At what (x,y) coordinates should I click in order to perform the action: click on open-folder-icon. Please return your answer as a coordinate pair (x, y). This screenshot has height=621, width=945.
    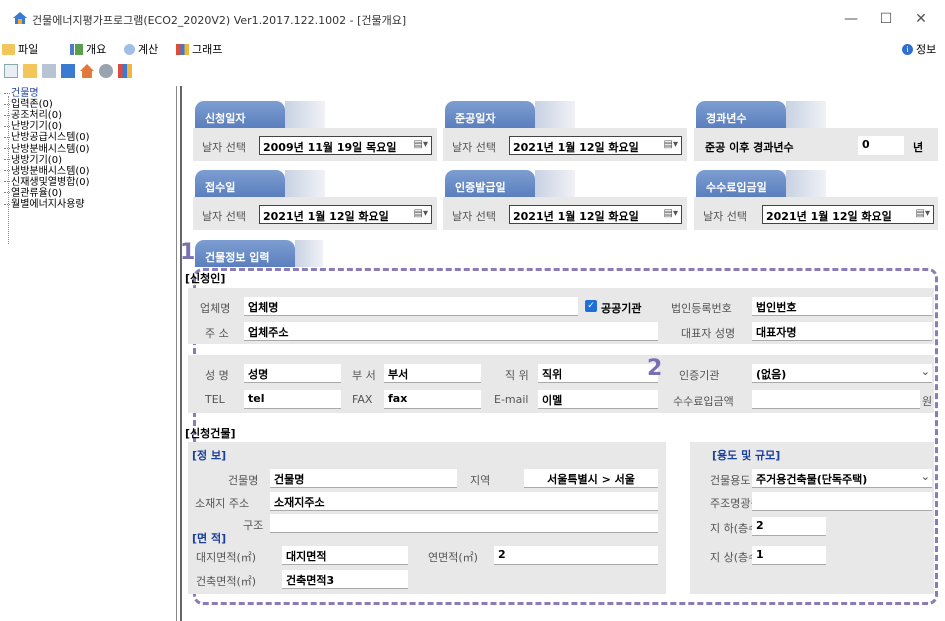
    Looking at the image, I should click on (30, 71).